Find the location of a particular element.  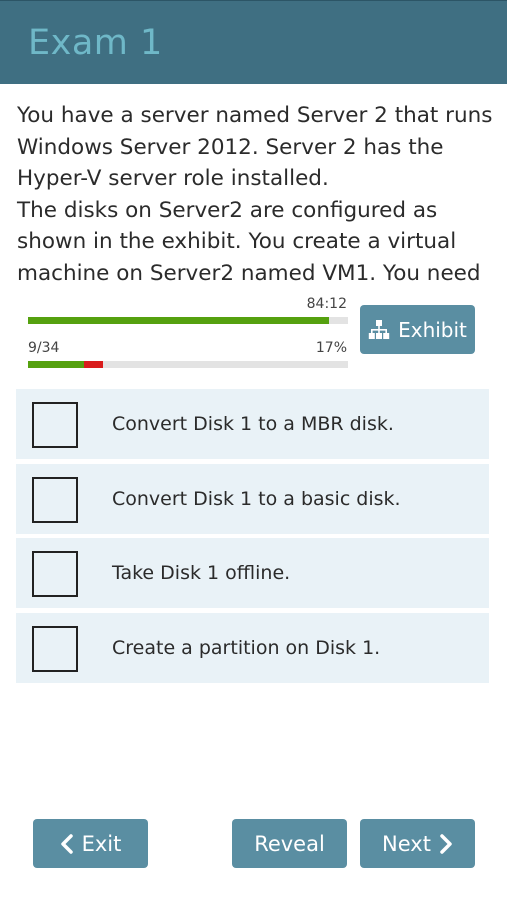

answer-option: Take Disk 1 offline. is located at coordinates (252, 573).